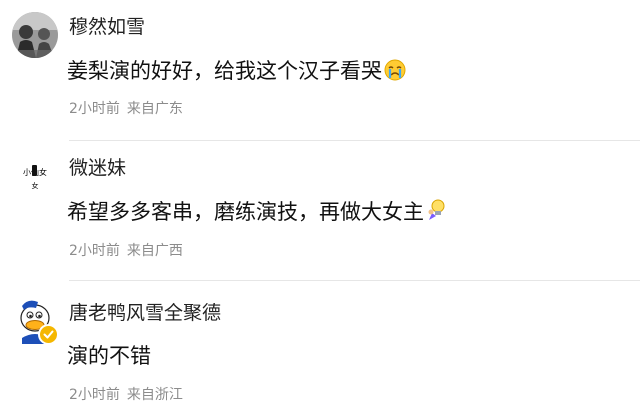 The image size is (640, 412). What do you see at coordinates (245, 212) in the screenshot?
I see `comment-text-body: 希望多多客串，磨练演技，再做大女主` at bounding box center [245, 212].